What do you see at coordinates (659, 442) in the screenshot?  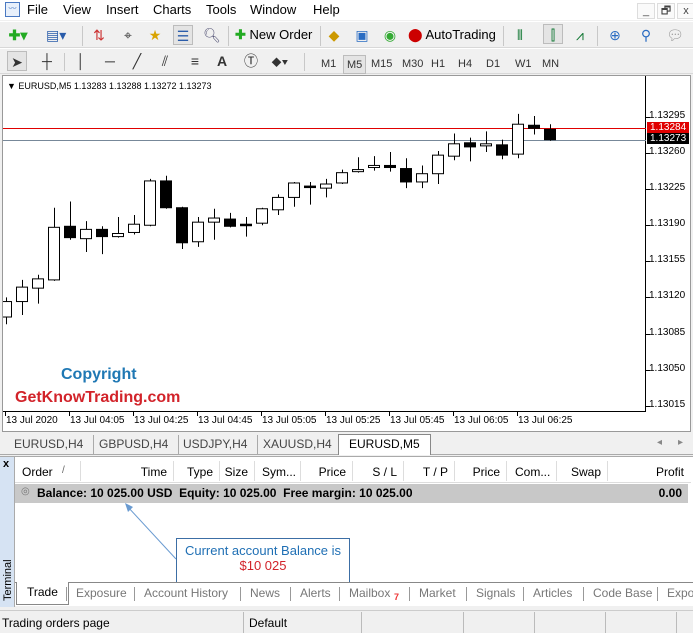 I see `tabs-scroll-left: ◂` at bounding box center [659, 442].